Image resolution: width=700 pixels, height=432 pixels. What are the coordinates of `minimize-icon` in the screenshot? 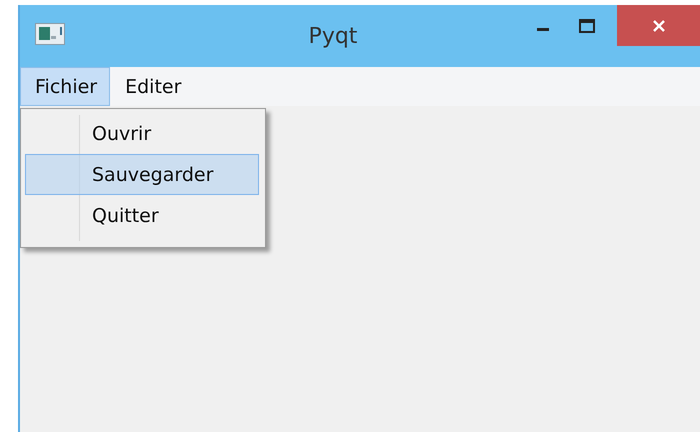 It's located at (543, 29).